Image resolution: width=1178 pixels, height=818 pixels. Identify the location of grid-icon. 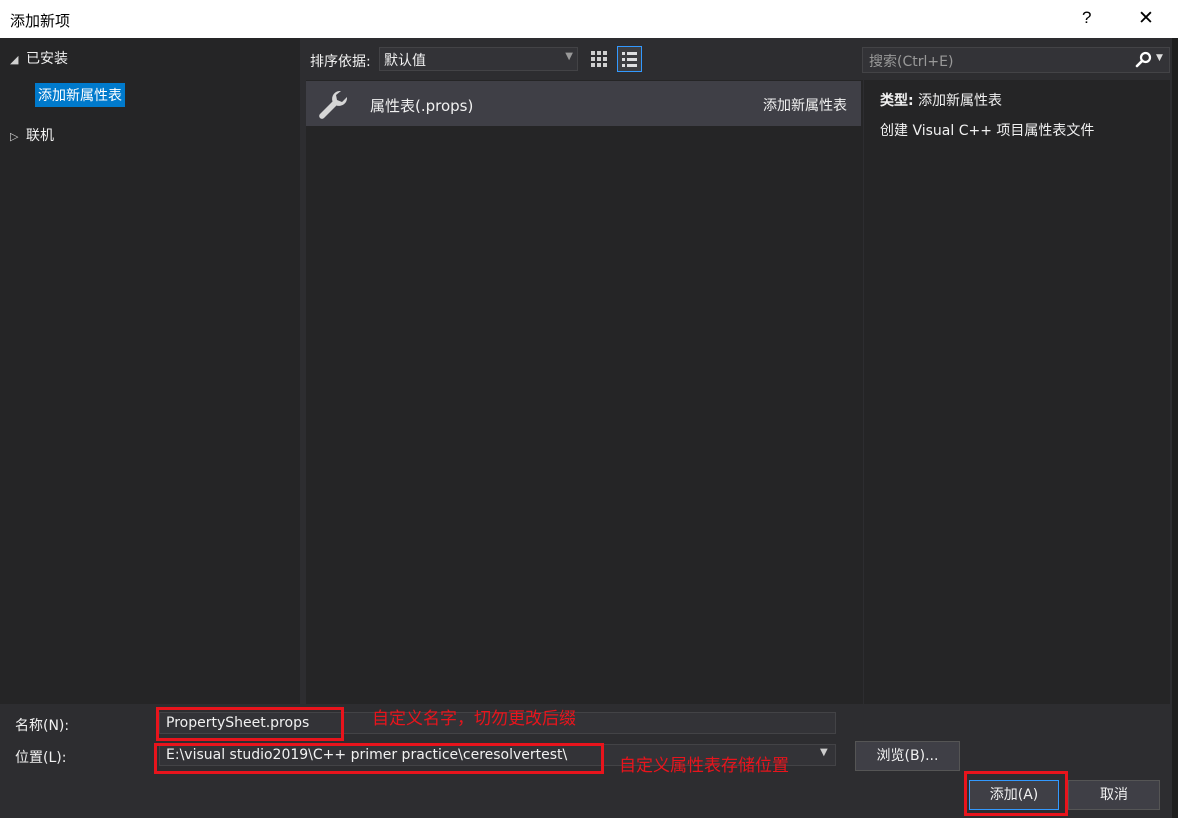
(599, 59).